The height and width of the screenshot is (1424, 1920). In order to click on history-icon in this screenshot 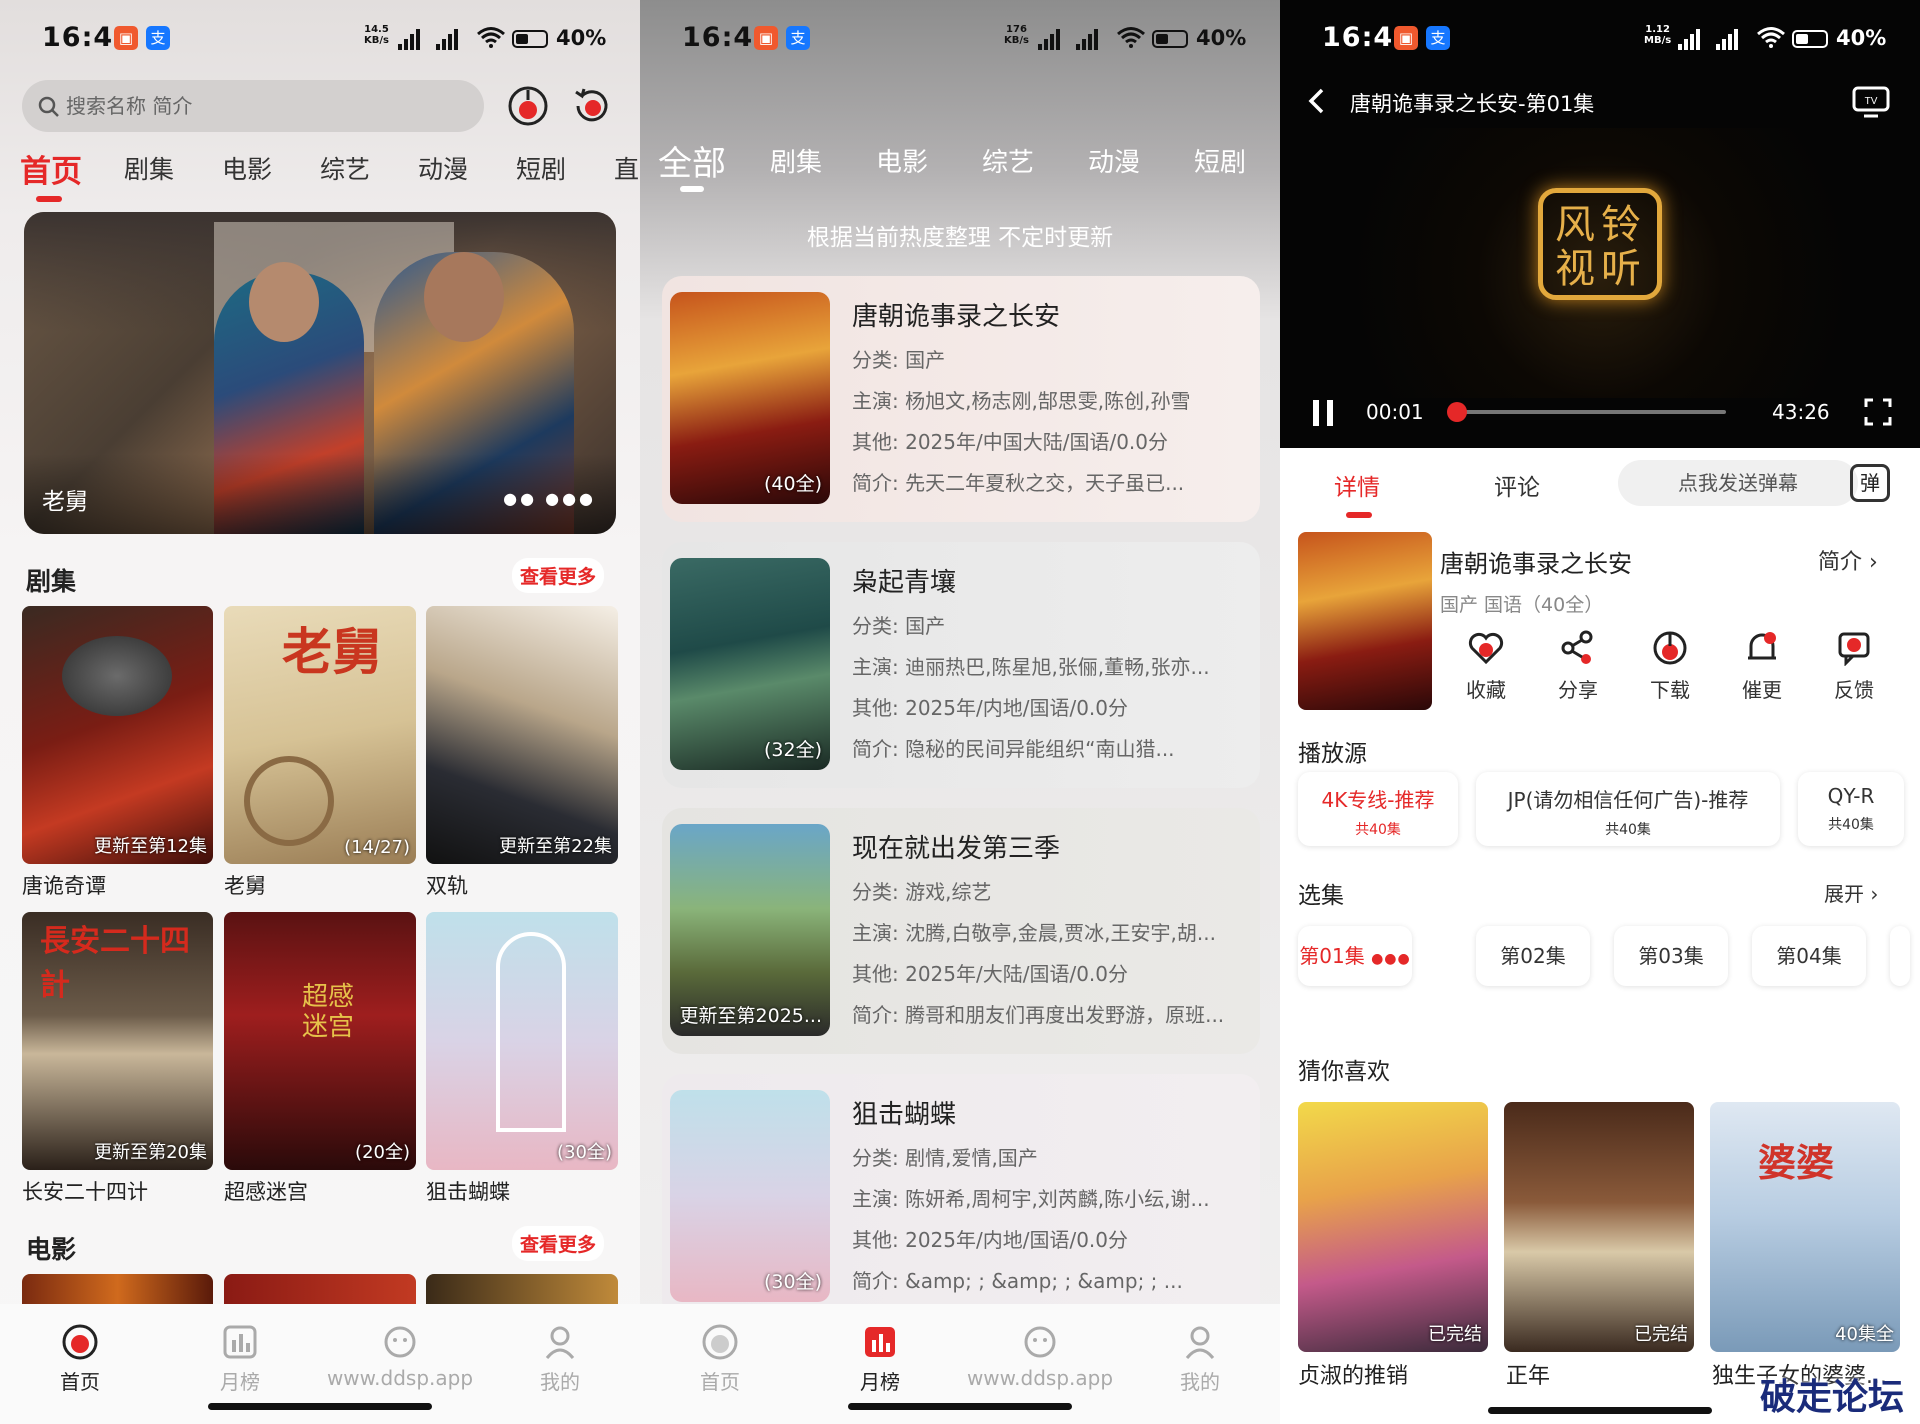, I will do `click(528, 106)`.